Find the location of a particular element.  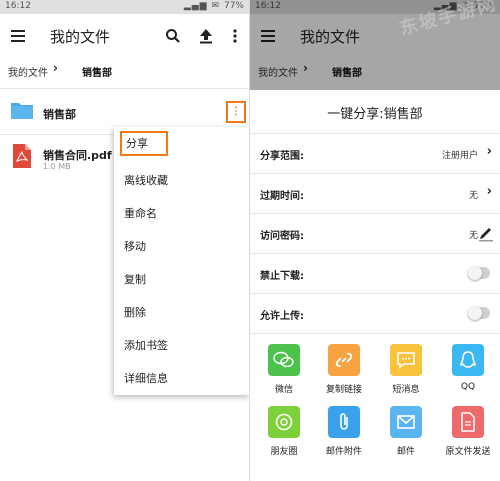

share-sms: 短消息 is located at coordinates (406, 374).